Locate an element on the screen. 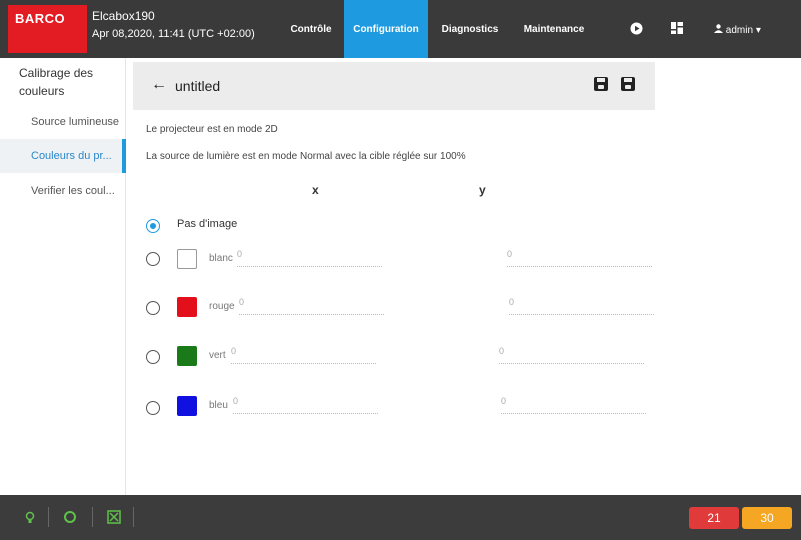 The image size is (801, 540). green-y-field: 0 is located at coordinates (571, 354).